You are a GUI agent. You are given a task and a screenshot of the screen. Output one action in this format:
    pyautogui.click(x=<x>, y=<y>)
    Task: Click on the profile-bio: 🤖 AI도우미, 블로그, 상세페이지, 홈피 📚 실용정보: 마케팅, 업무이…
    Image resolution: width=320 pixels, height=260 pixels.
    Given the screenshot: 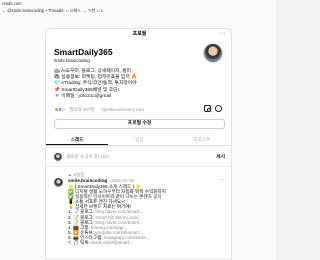 What is the action you would take?
    pyautogui.click(x=129, y=84)
    